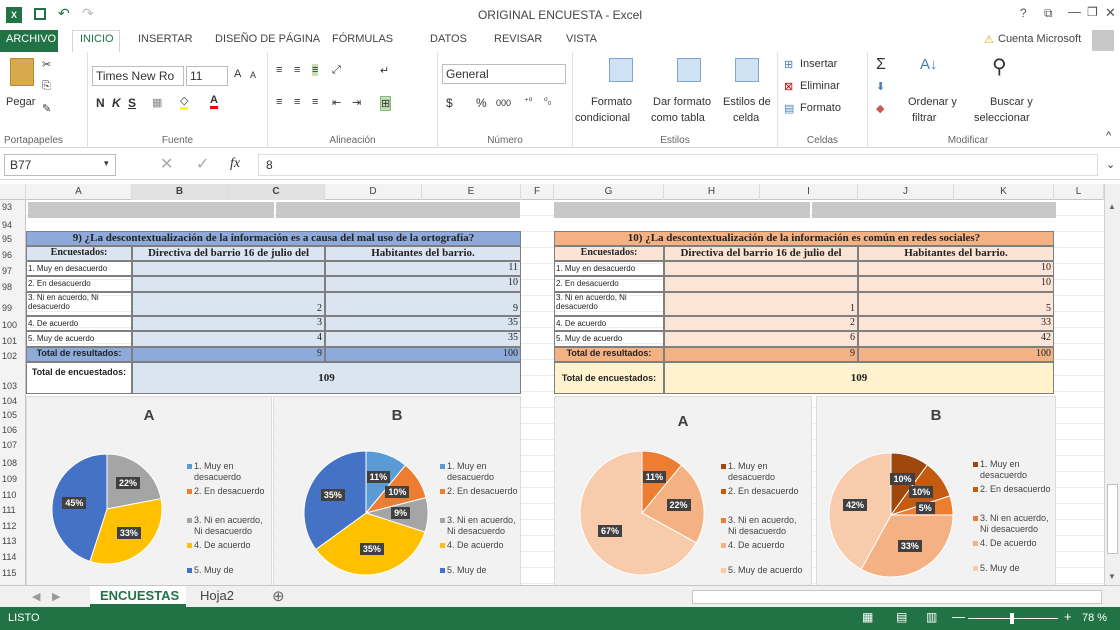 The width and height of the screenshot is (1120, 630). Describe the element at coordinates (761, 304) in the screenshot. I see `table2-row-directiva: 1` at that location.